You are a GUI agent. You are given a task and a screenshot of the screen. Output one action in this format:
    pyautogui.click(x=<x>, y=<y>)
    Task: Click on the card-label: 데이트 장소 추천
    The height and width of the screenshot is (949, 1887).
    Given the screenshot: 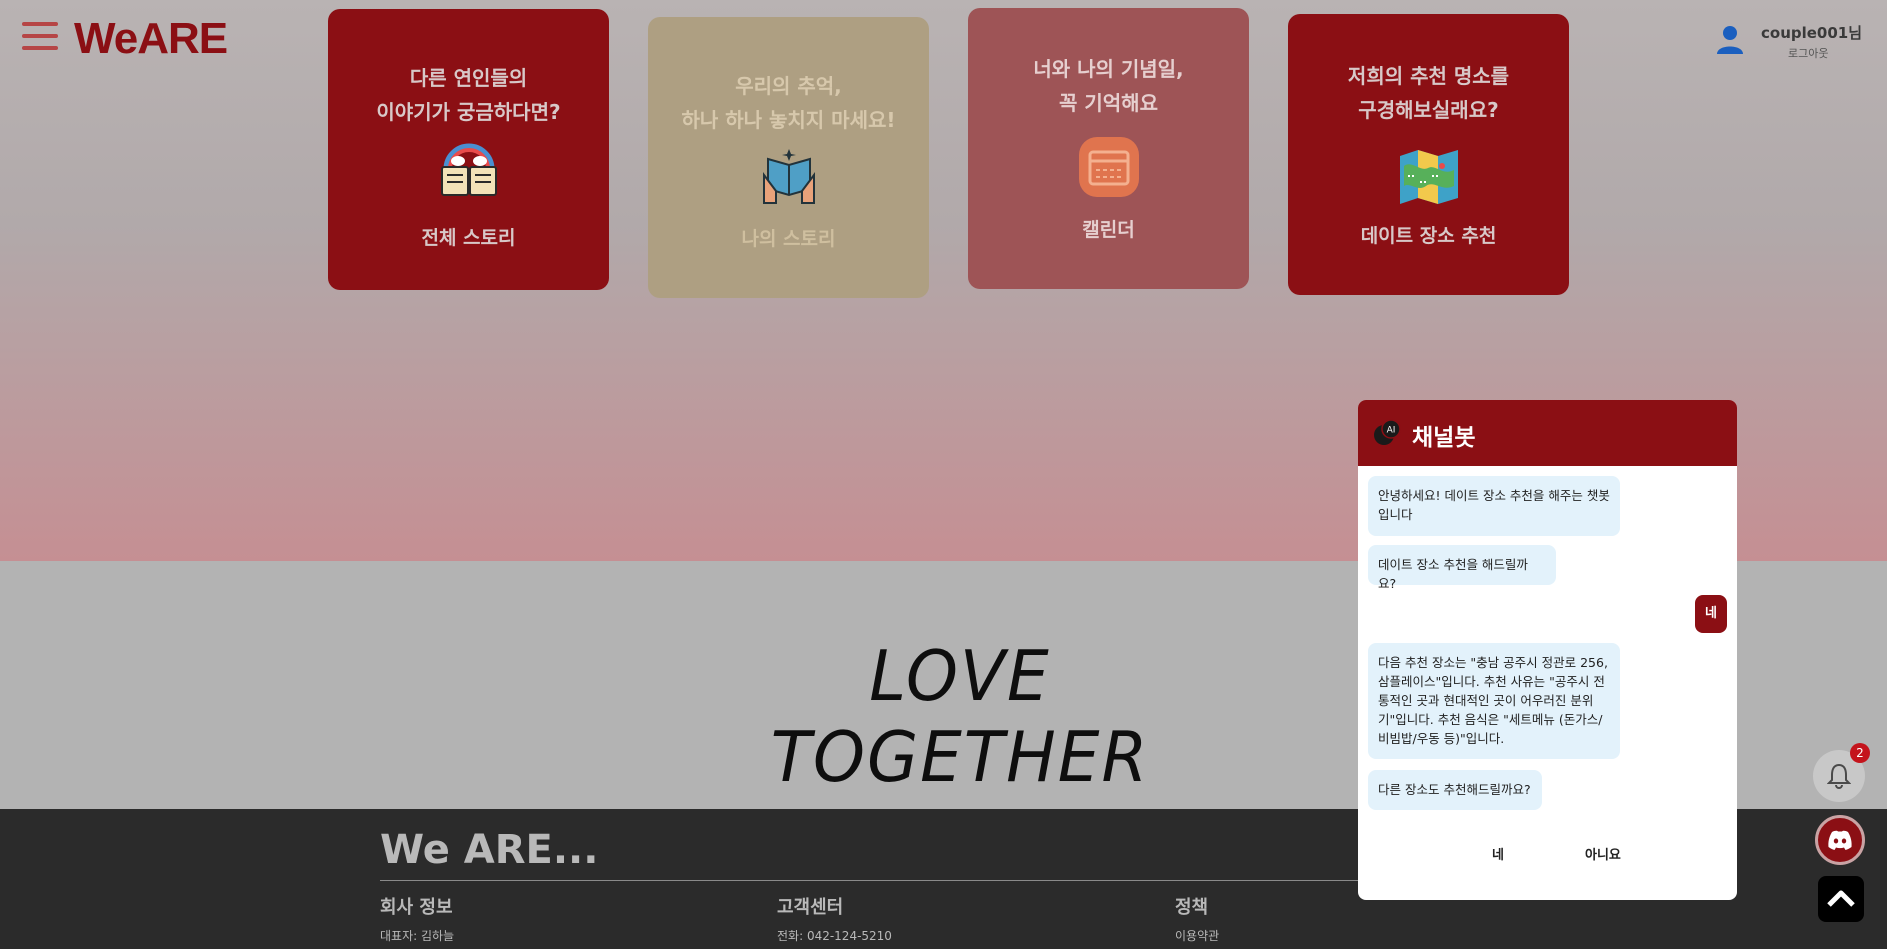 What is the action you would take?
    pyautogui.click(x=1428, y=236)
    